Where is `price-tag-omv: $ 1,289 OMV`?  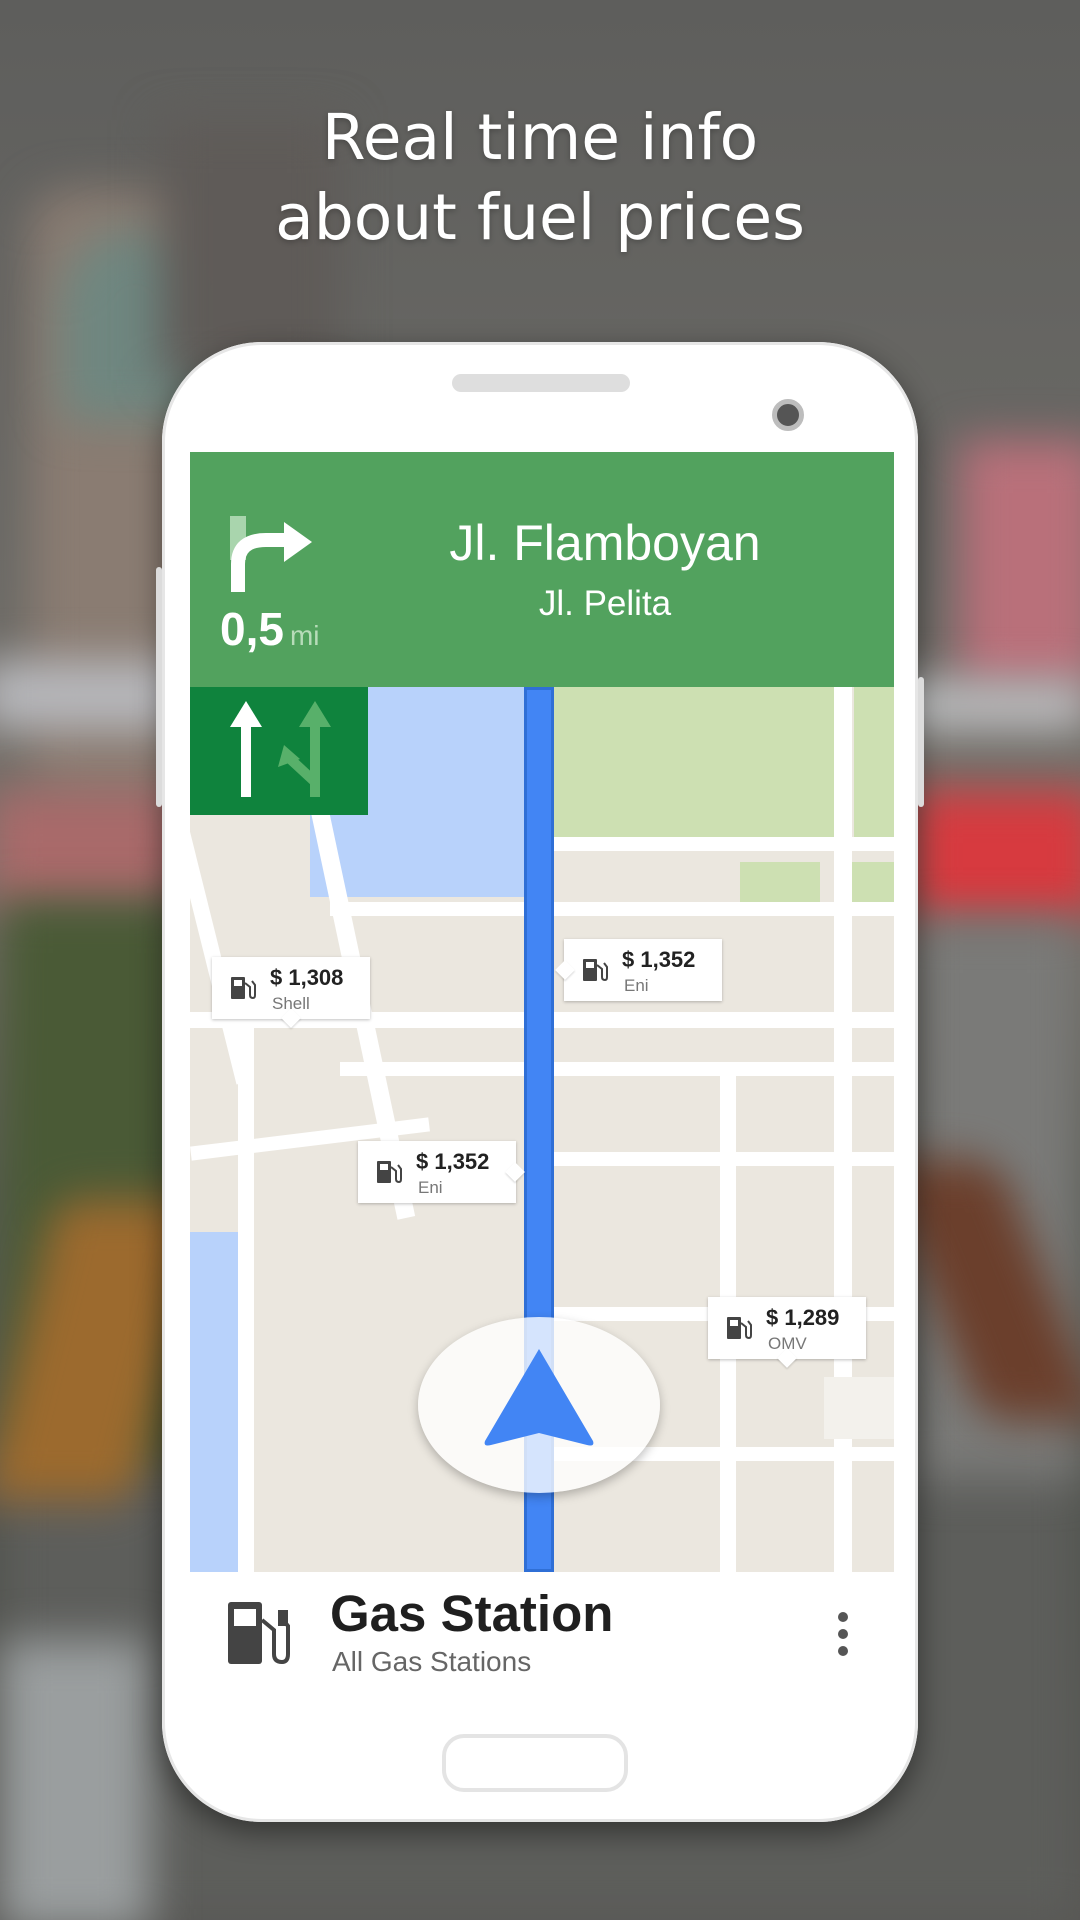
price-tag-omv: $ 1,289 OMV is located at coordinates (787, 1332).